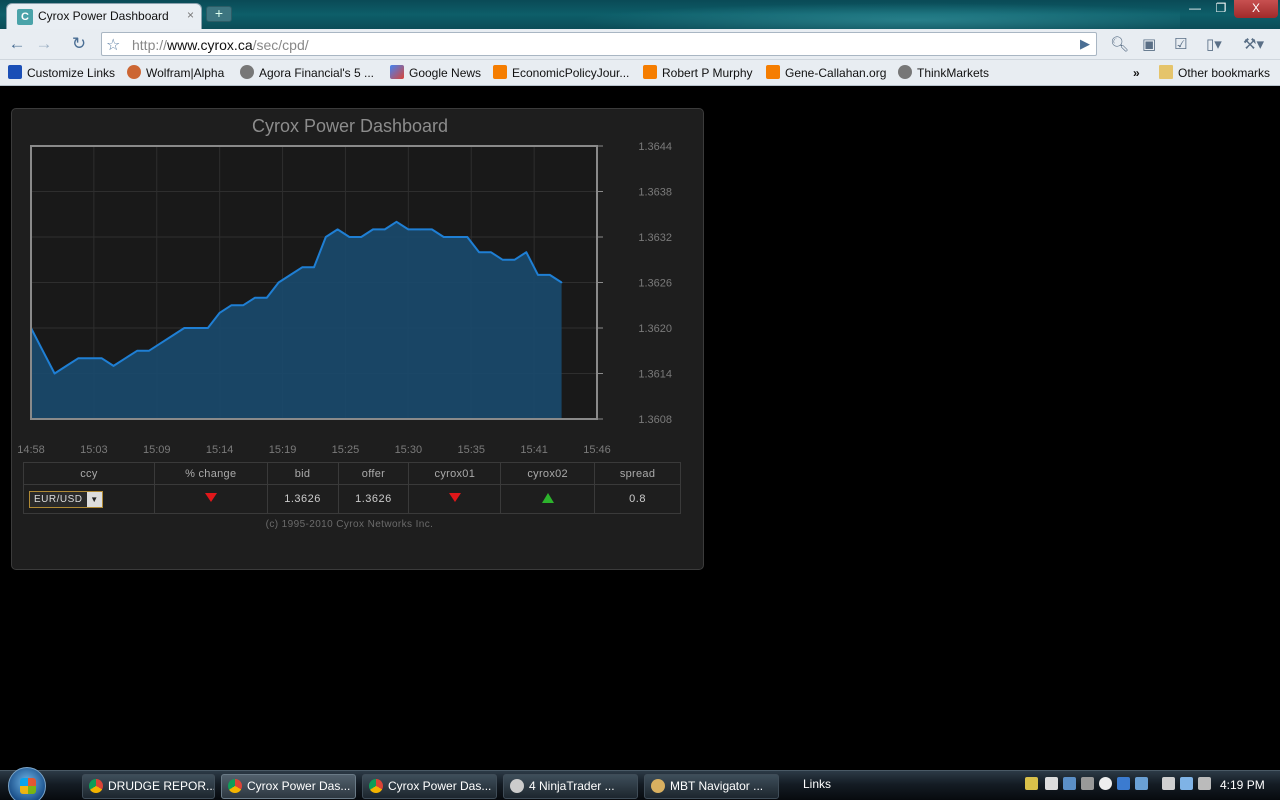 The height and width of the screenshot is (800, 1280). I want to click on new-tab-button: +, so click(219, 14).